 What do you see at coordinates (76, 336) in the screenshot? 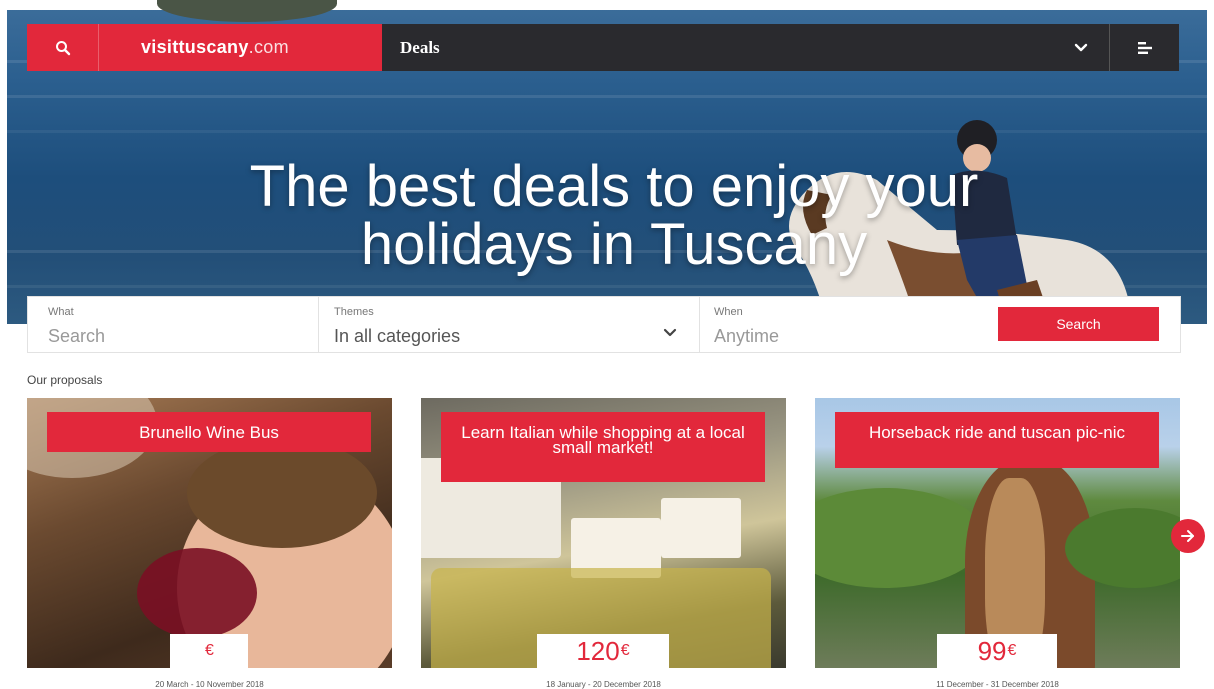
I see `what-input: Search` at bounding box center [76, 336].